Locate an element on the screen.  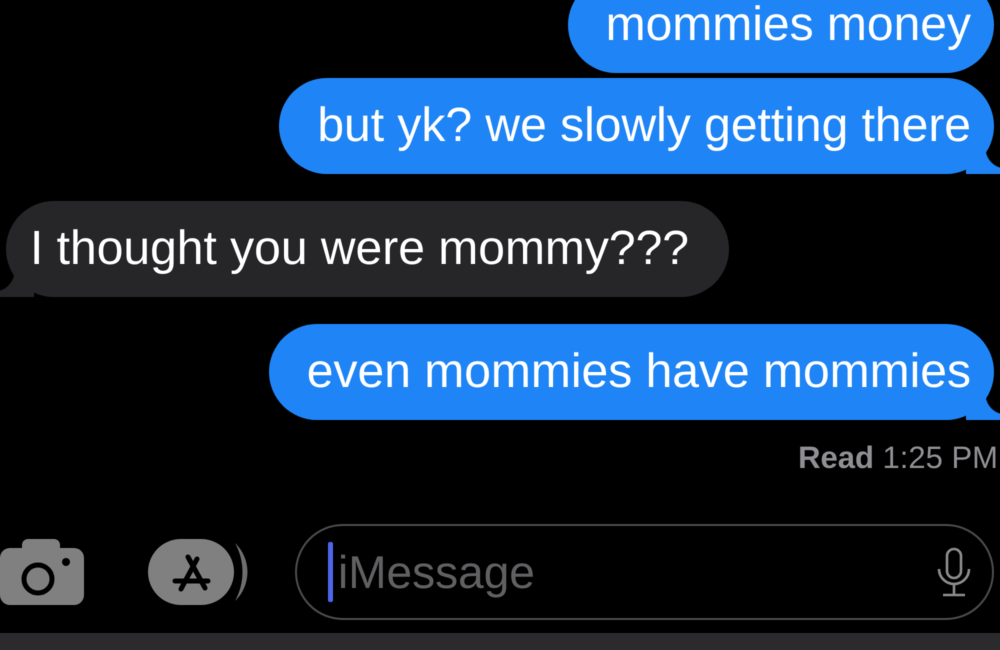
message-bubble: I thought you were mommy??? is located at coordinates (364, 249).